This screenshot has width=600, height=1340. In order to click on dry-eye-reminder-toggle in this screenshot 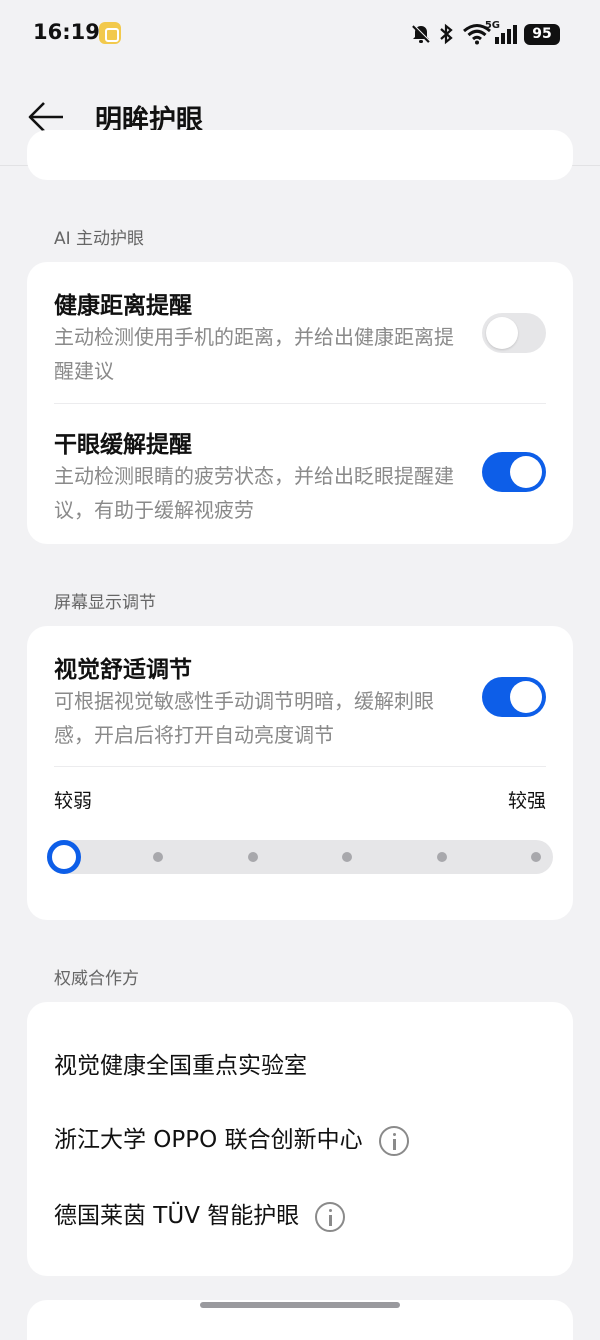, I will do `click(514, 472)`.